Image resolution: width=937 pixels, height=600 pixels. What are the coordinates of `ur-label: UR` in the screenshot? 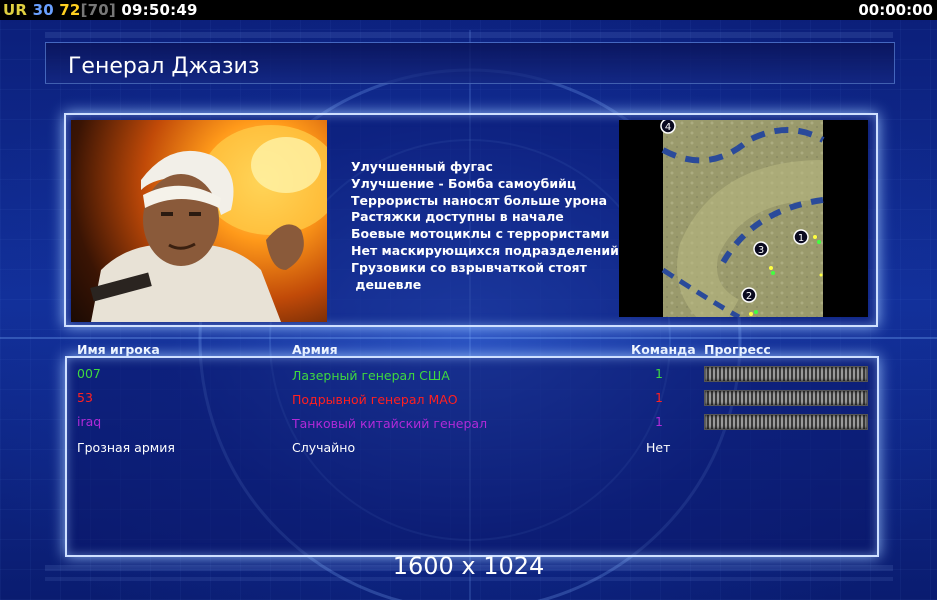 It's located at (15, 10).